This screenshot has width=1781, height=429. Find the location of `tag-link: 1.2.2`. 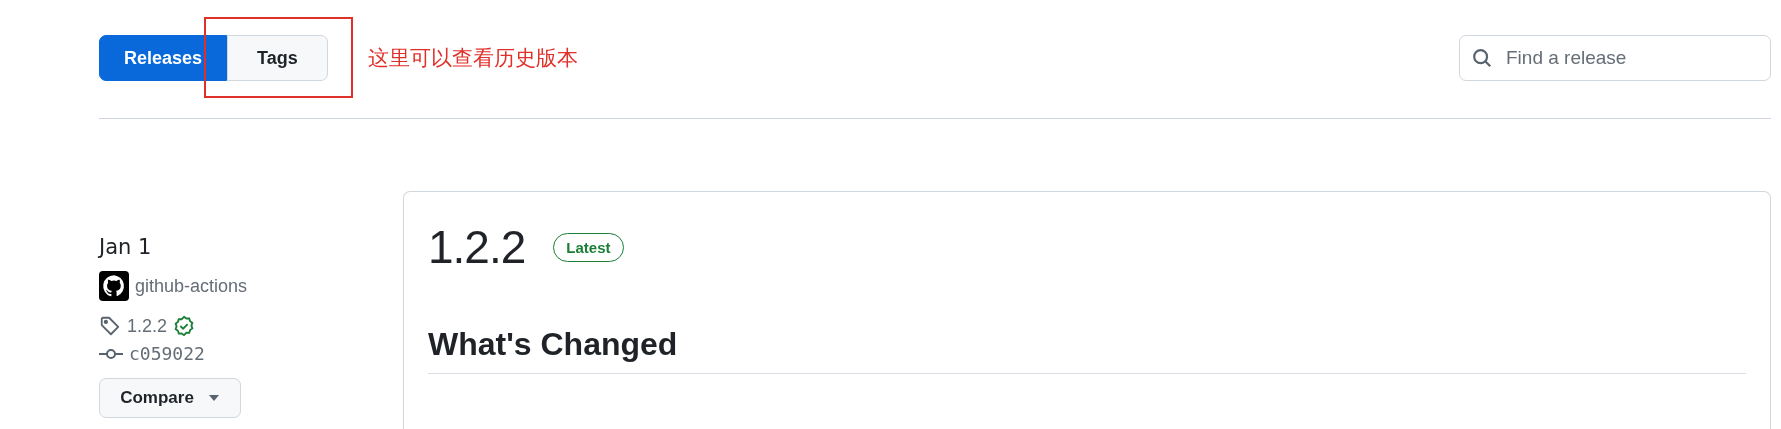

tag-link: 1.2.2 is located at coordinates (147, 326).